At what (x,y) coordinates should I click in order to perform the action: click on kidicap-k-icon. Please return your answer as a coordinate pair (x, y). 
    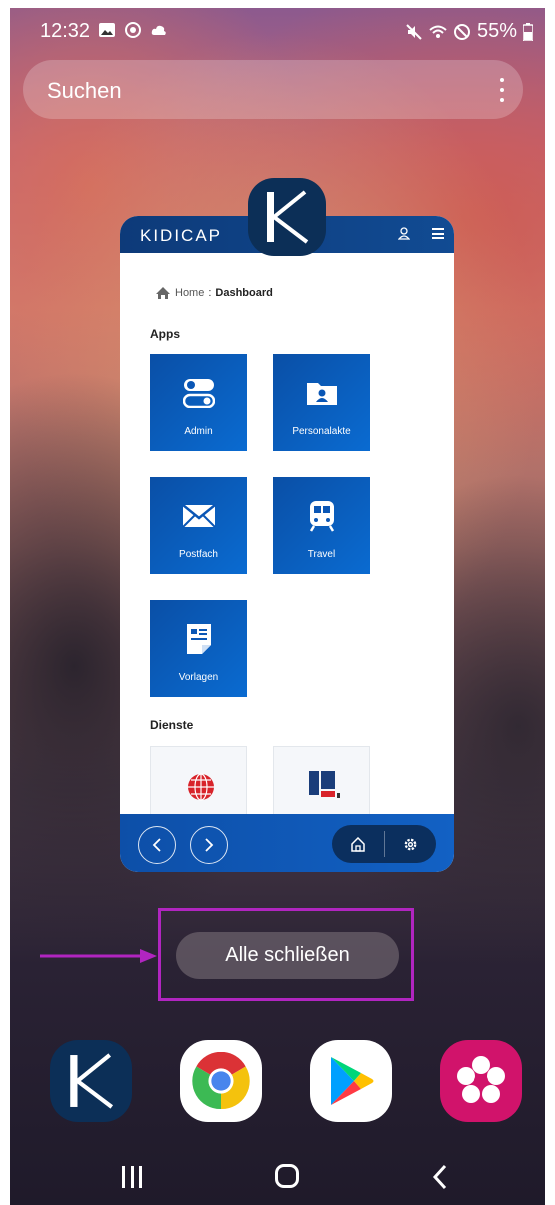
    Looking at the image, I should click on (288, 217).